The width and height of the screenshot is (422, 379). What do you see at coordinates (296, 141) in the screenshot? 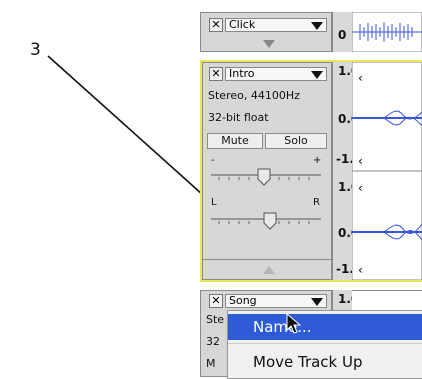
I see `solo-button: Solo` at bounding box center [296, 141].